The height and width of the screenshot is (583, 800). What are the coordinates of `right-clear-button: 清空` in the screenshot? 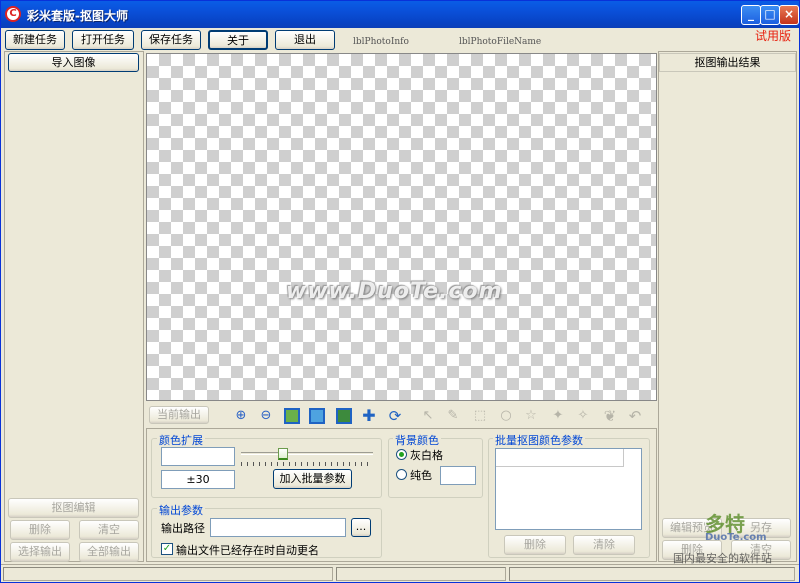 It's located at (761, 550).